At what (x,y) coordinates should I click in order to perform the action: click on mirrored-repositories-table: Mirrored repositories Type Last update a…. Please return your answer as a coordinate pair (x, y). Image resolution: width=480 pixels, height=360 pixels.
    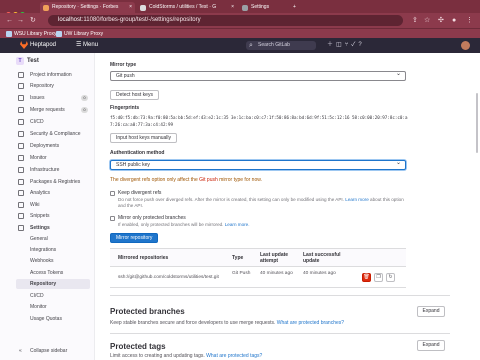
    Looking at the image, I should click on (258, 268).